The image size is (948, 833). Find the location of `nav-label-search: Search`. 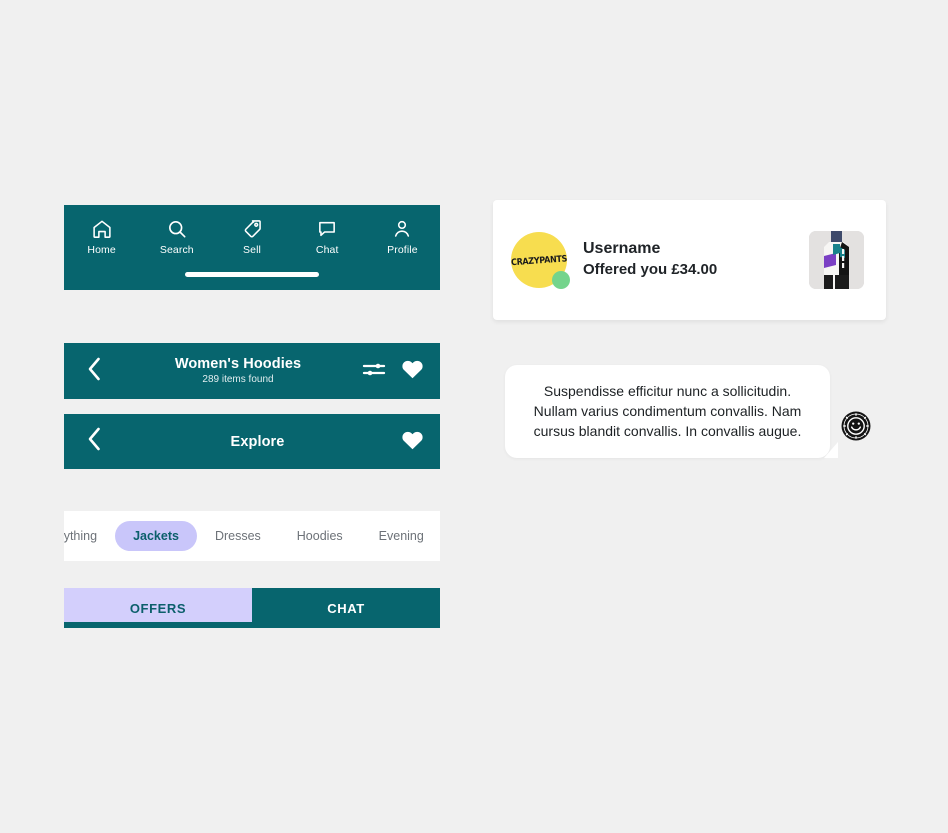

nav-label-search: Search is located at coordinates (176, 249).